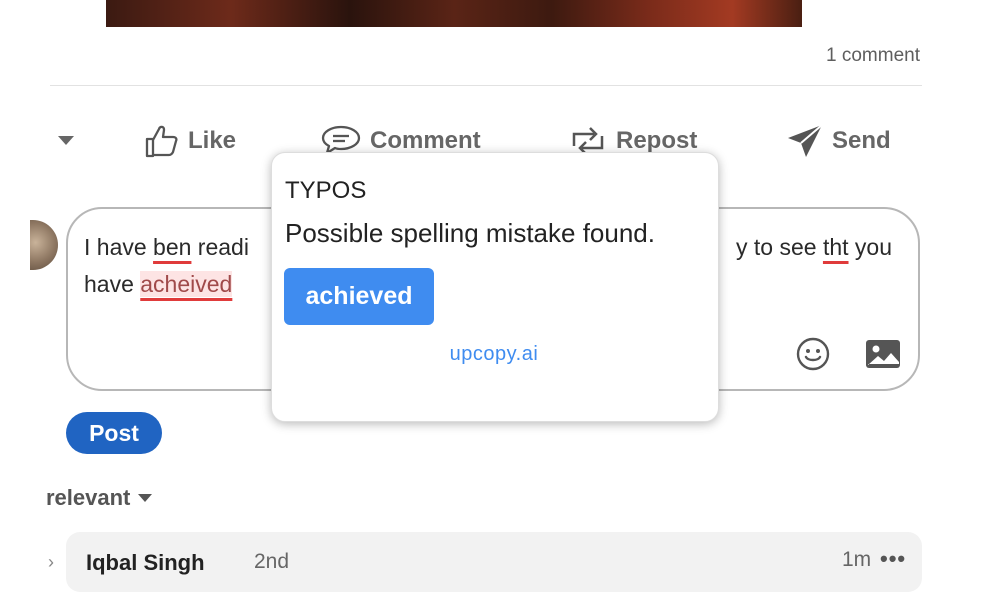  I want to click on reaction-dropdown-icon, so click(66, 140).